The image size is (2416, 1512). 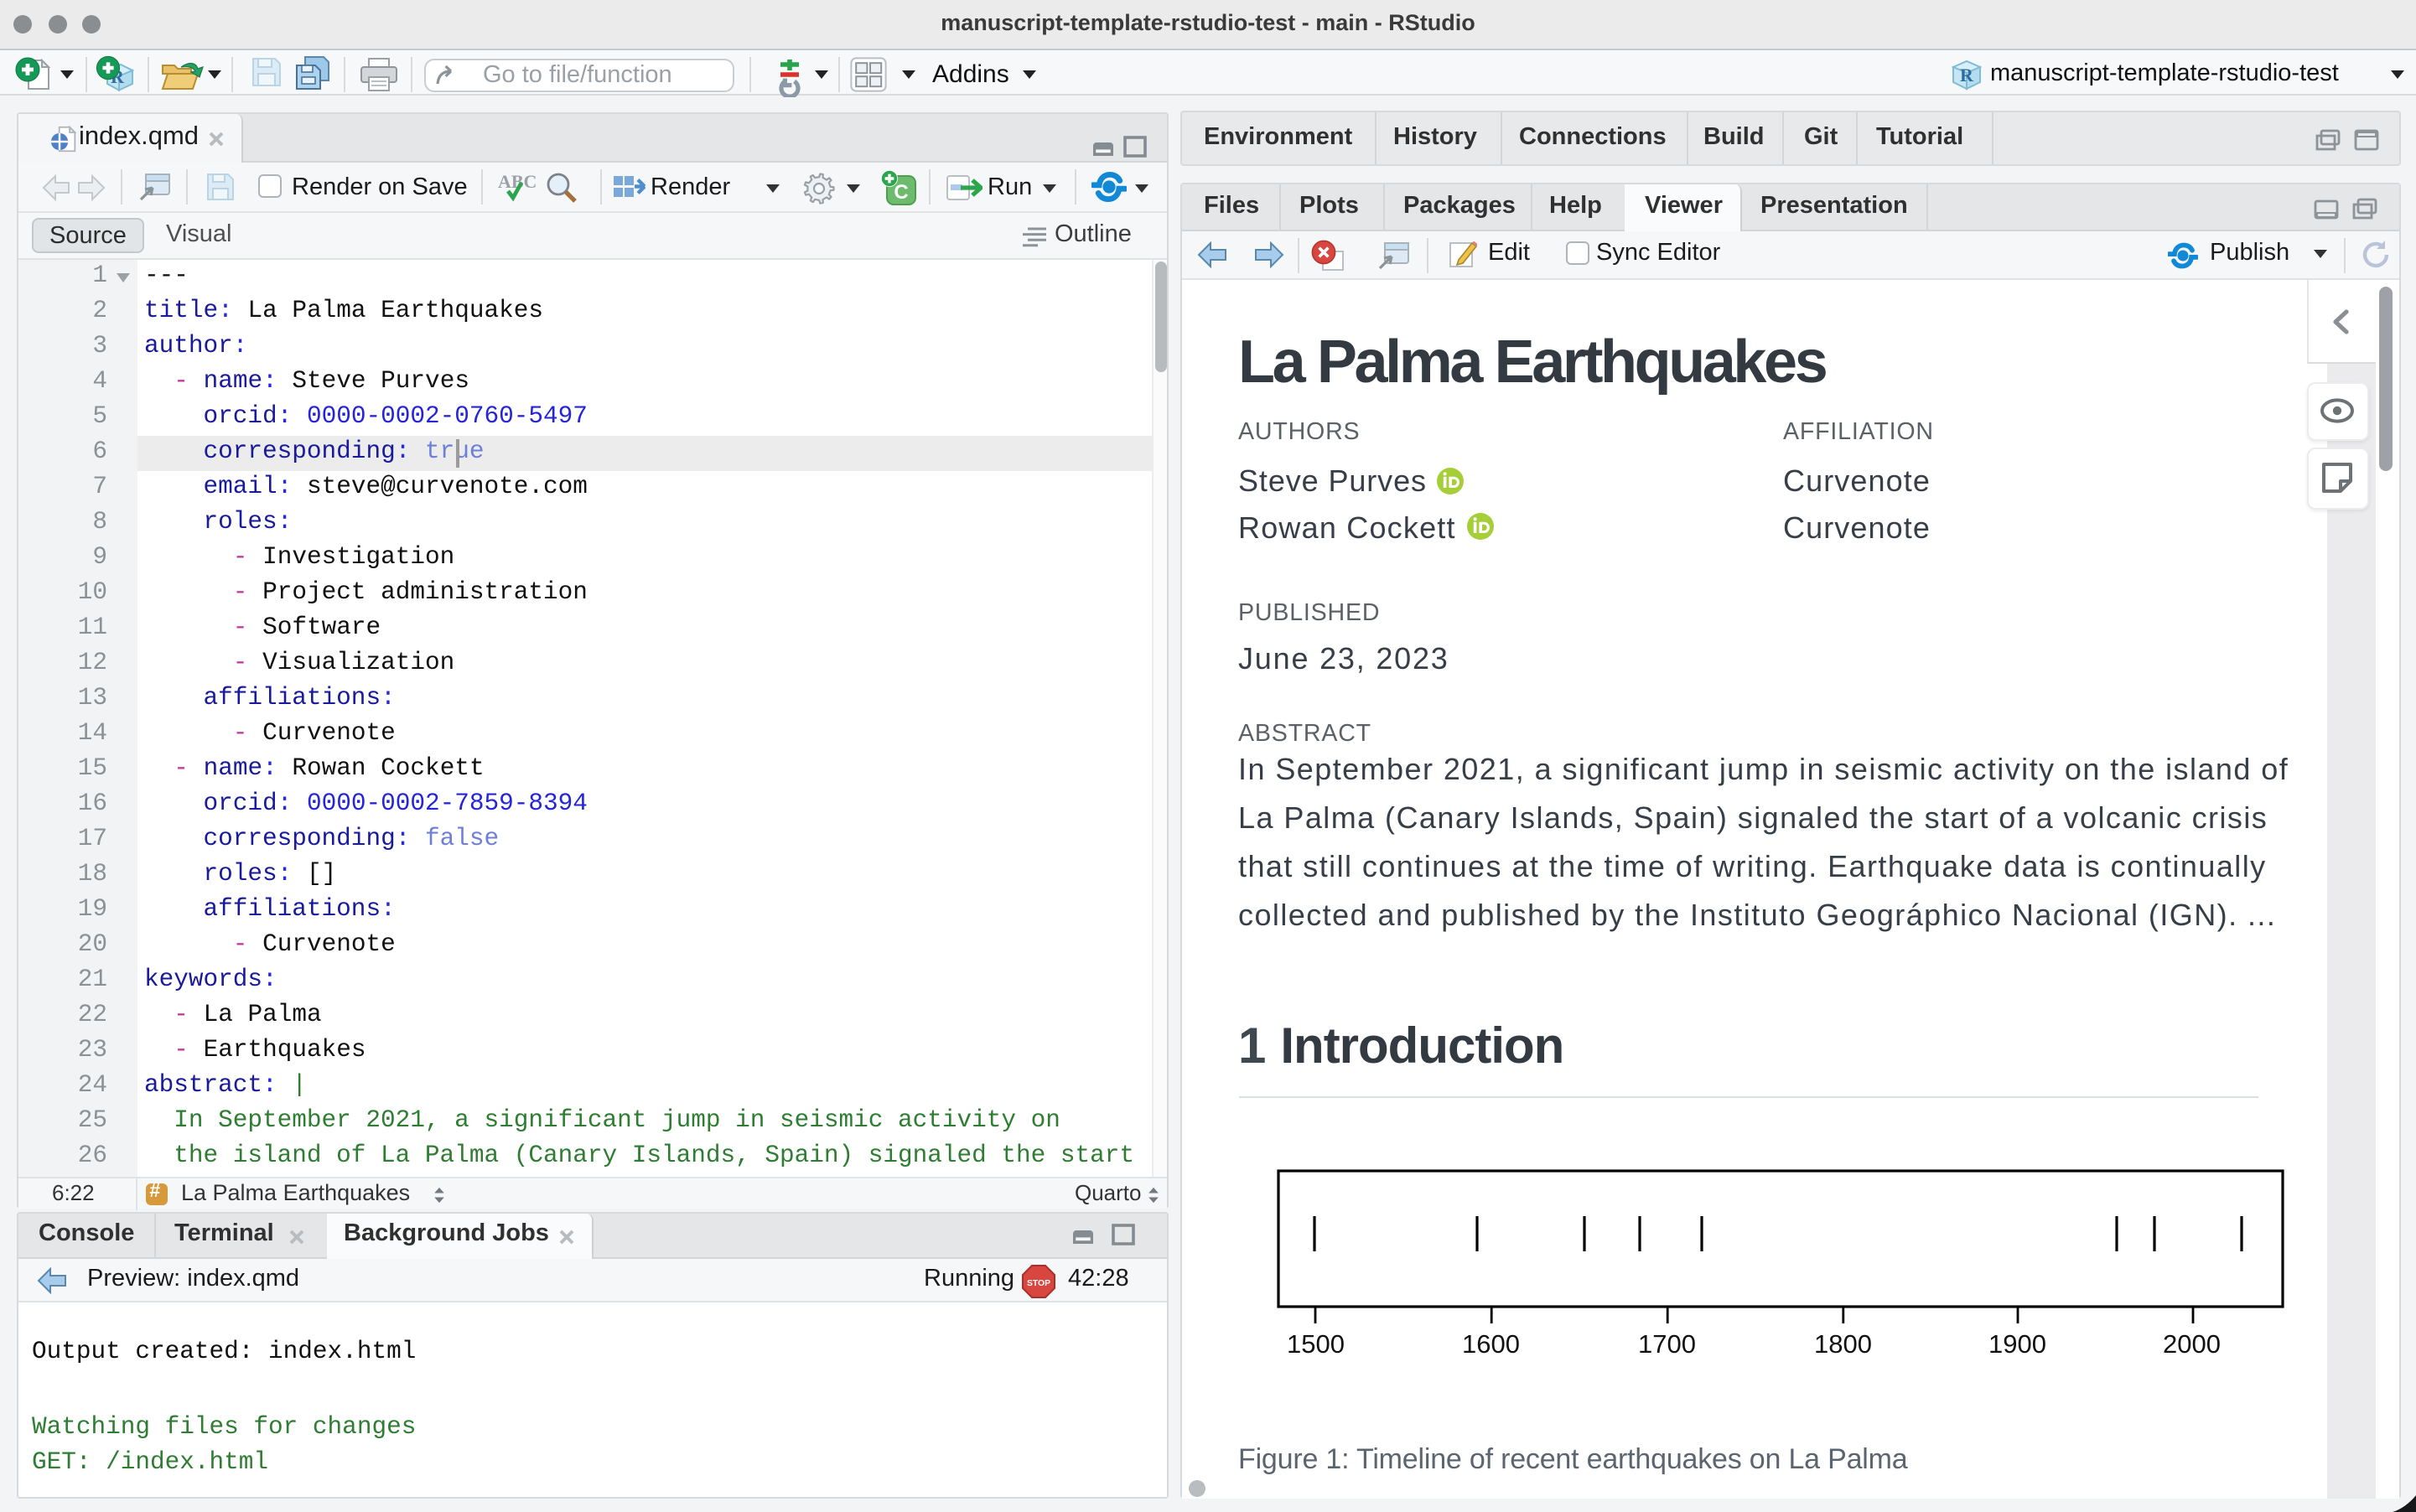 I want to click on svg-text: R, so click(x=1967, y=74).